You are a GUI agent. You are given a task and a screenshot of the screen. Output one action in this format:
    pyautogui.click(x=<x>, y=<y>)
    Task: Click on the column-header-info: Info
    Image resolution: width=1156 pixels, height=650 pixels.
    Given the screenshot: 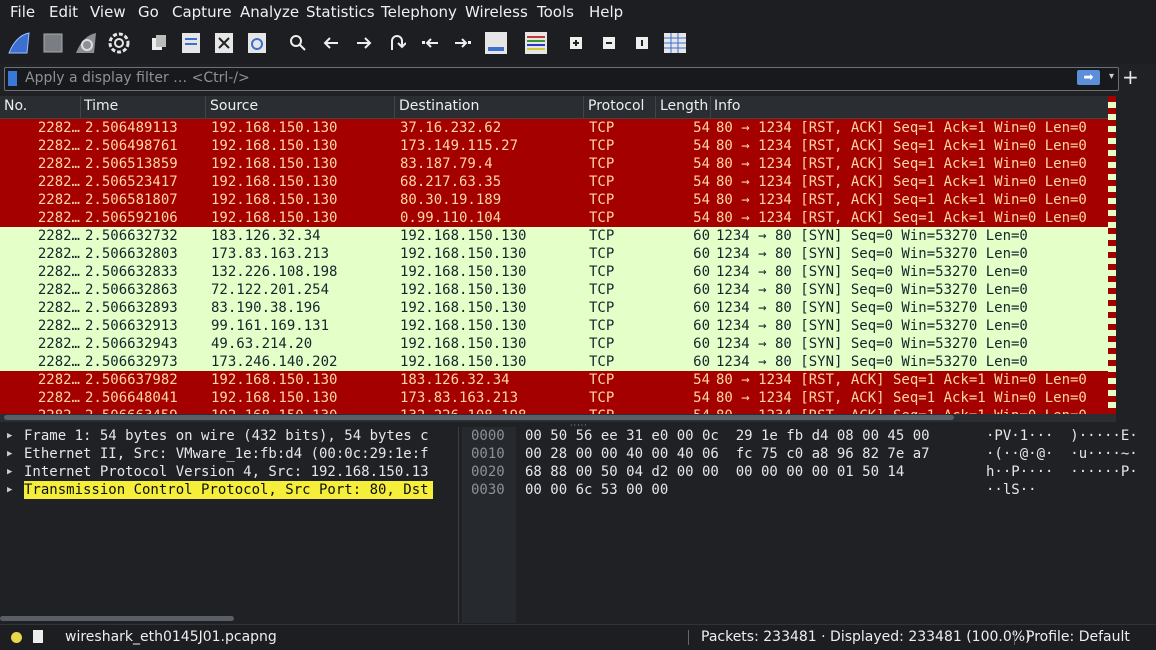 What is the action you would take?
    pyautogui.click(x=727, y=106)
    